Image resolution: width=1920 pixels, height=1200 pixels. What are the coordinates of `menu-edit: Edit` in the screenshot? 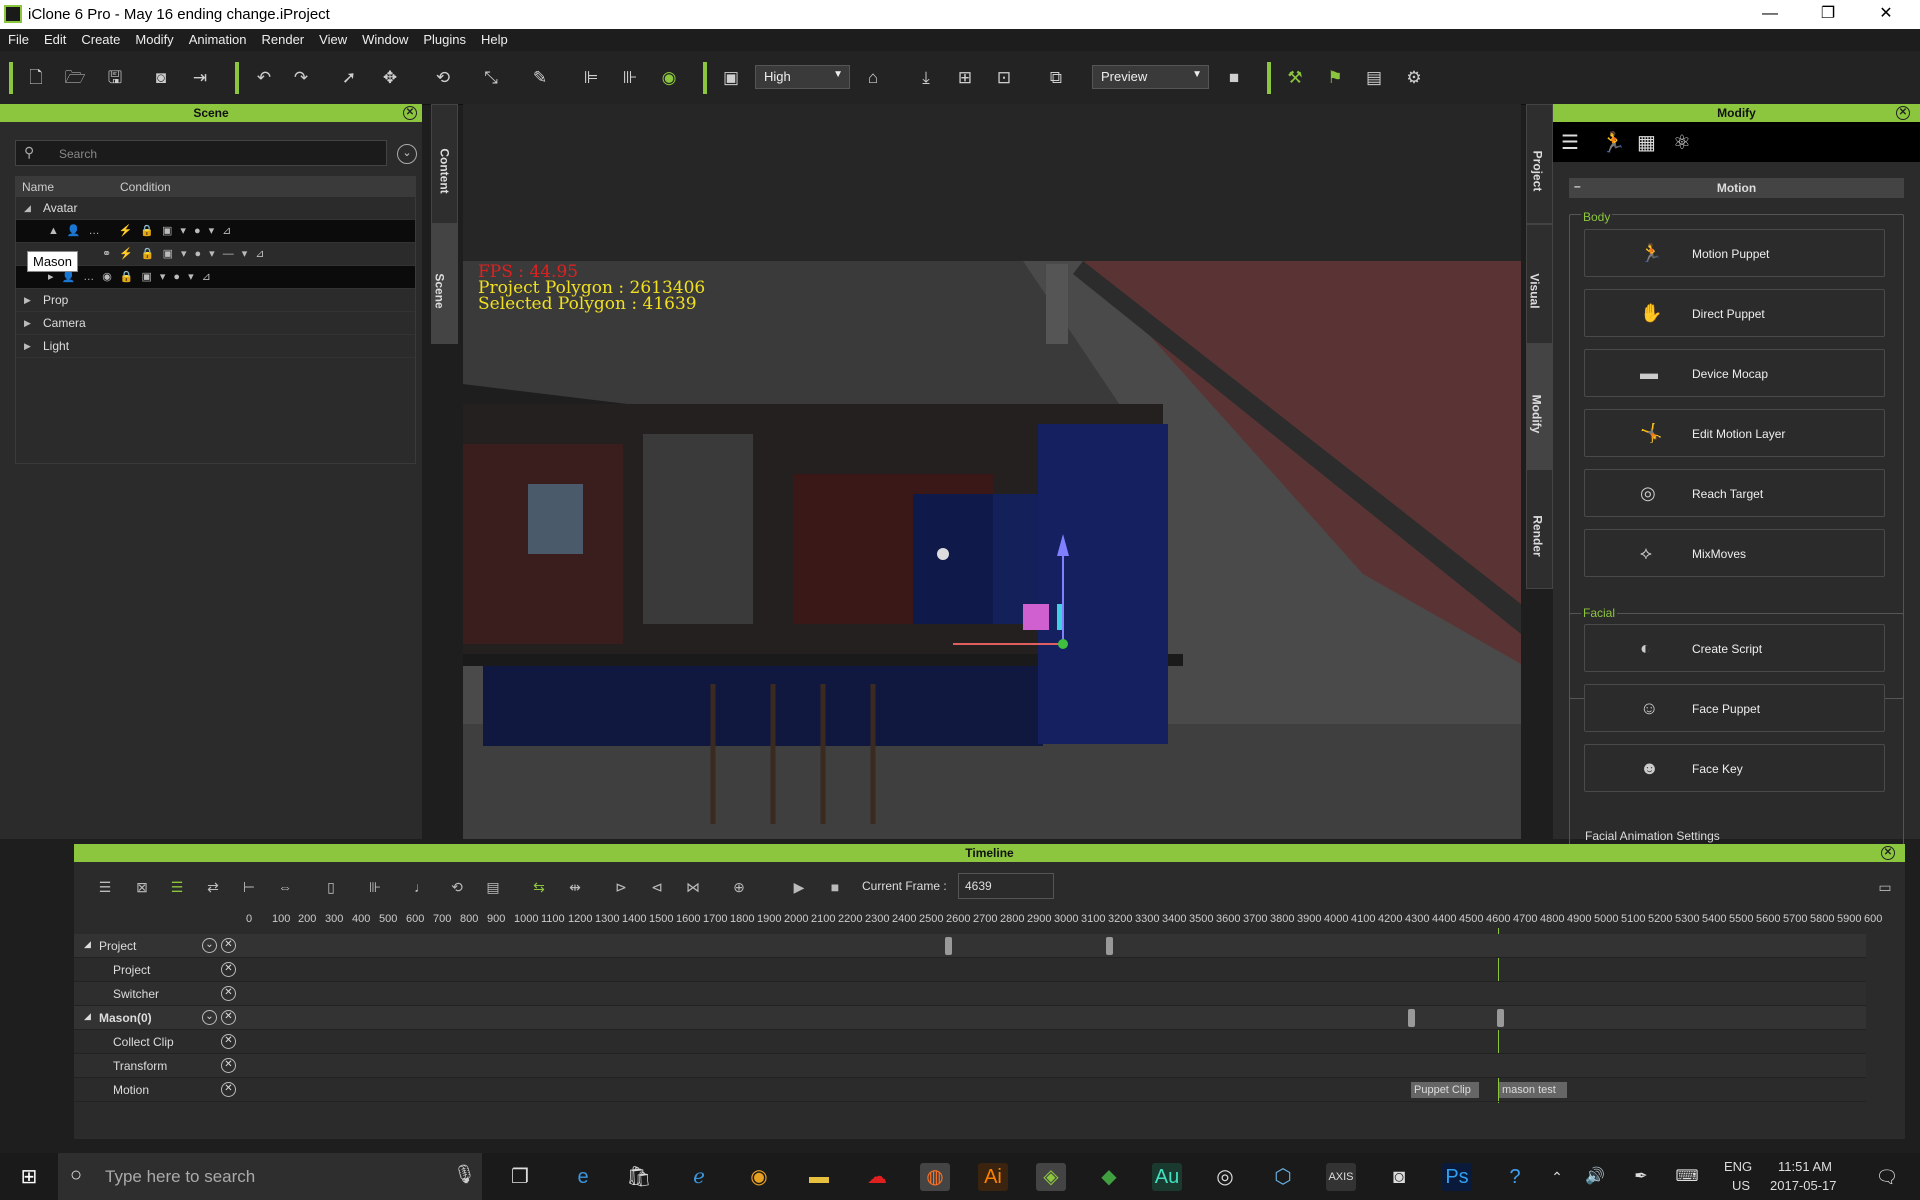 It's located at (54, 38).